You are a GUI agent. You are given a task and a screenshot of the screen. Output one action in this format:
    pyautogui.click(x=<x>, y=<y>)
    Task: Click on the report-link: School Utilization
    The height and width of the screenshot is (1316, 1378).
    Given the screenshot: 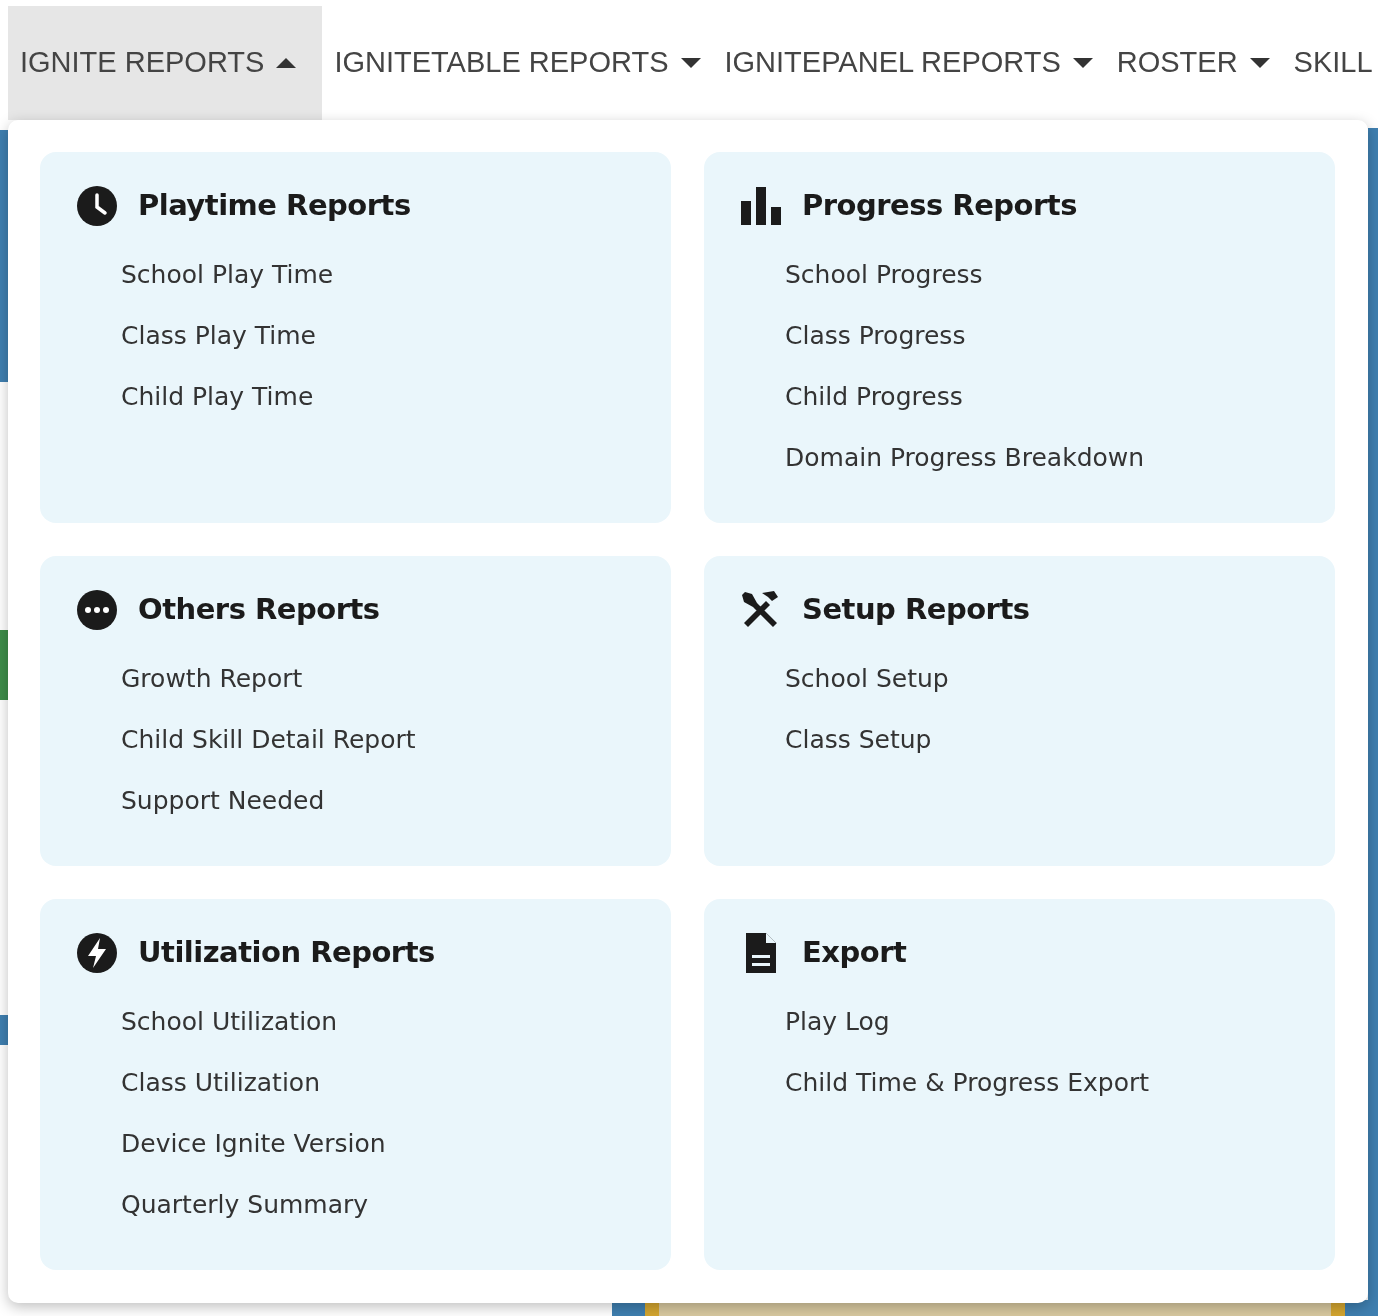 What is the action you would take?
    pyautogui.click(x=229, y=1021)
    